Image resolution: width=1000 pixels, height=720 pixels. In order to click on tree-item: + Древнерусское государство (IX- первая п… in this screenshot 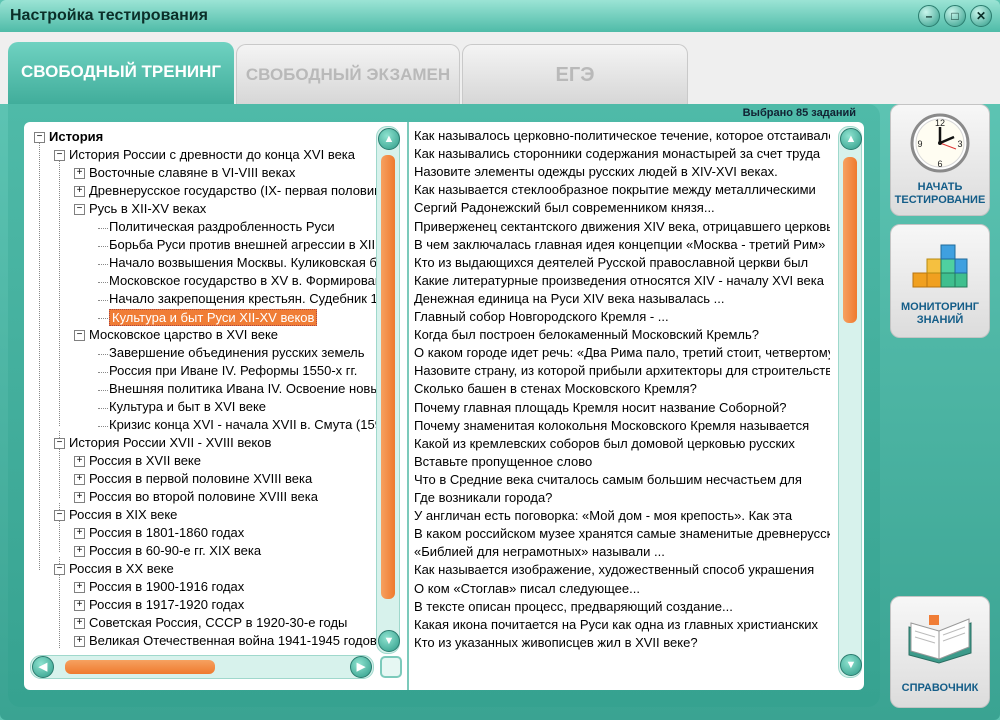, I will do `click(203, 192)`.